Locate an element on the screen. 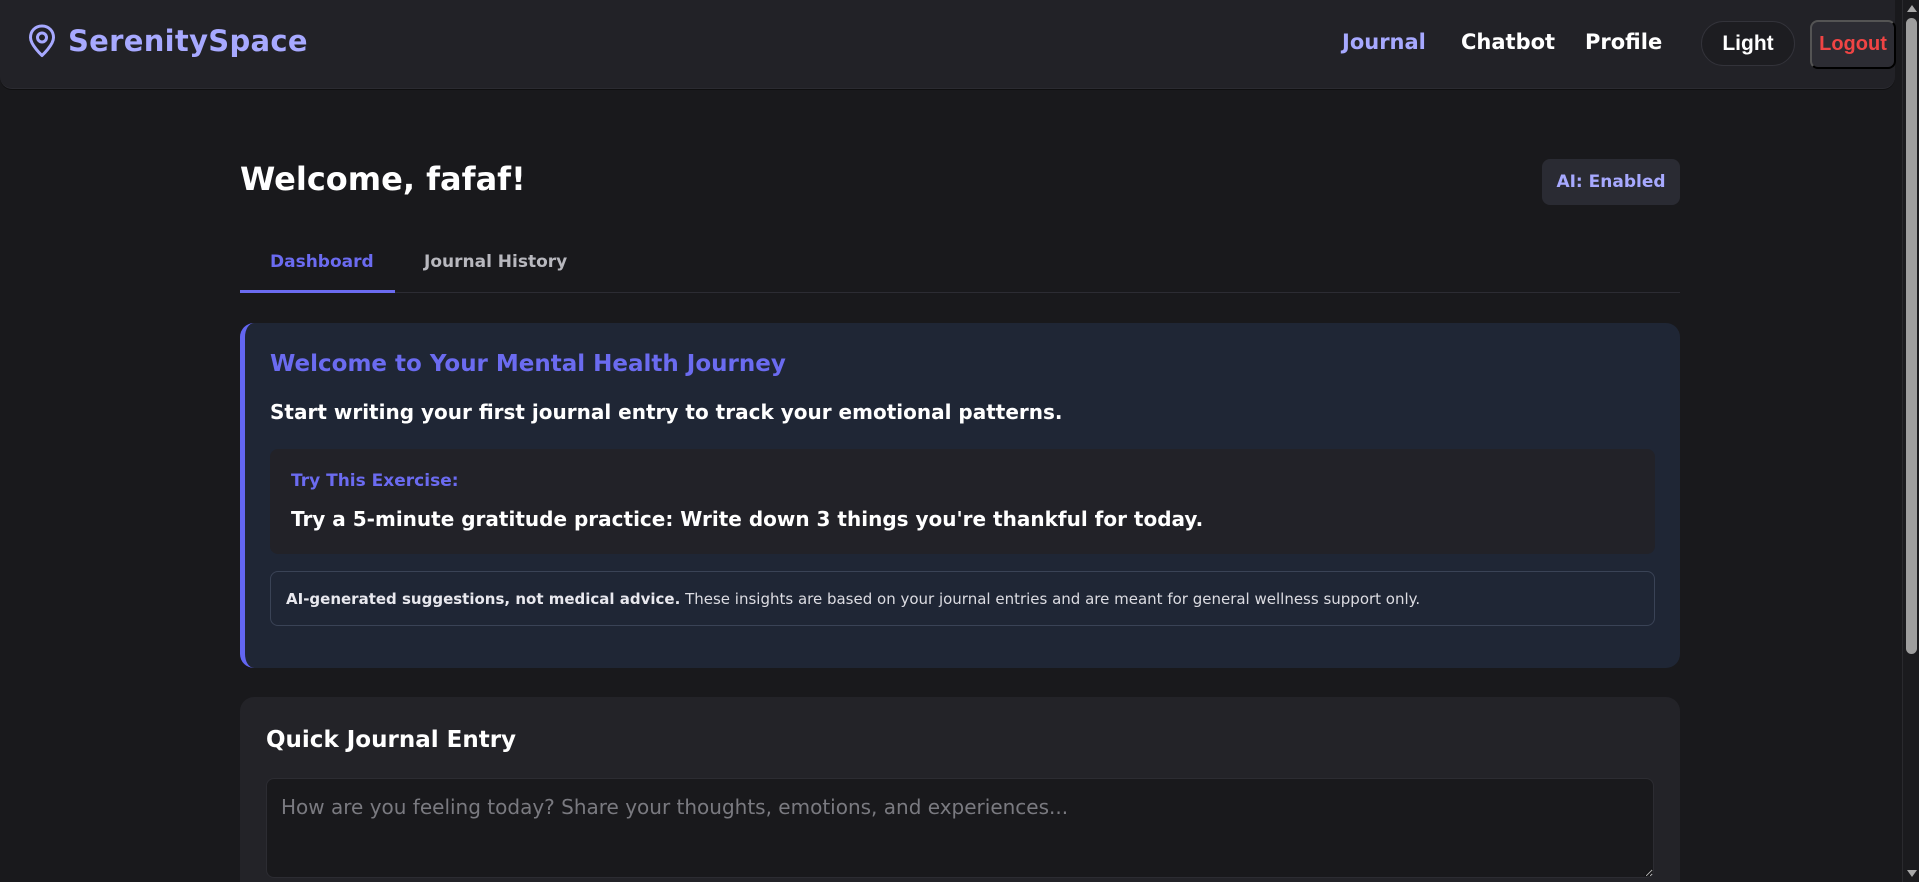  dashboard-tabs: Dashboard Journal History is located at coordinates (960, 266).